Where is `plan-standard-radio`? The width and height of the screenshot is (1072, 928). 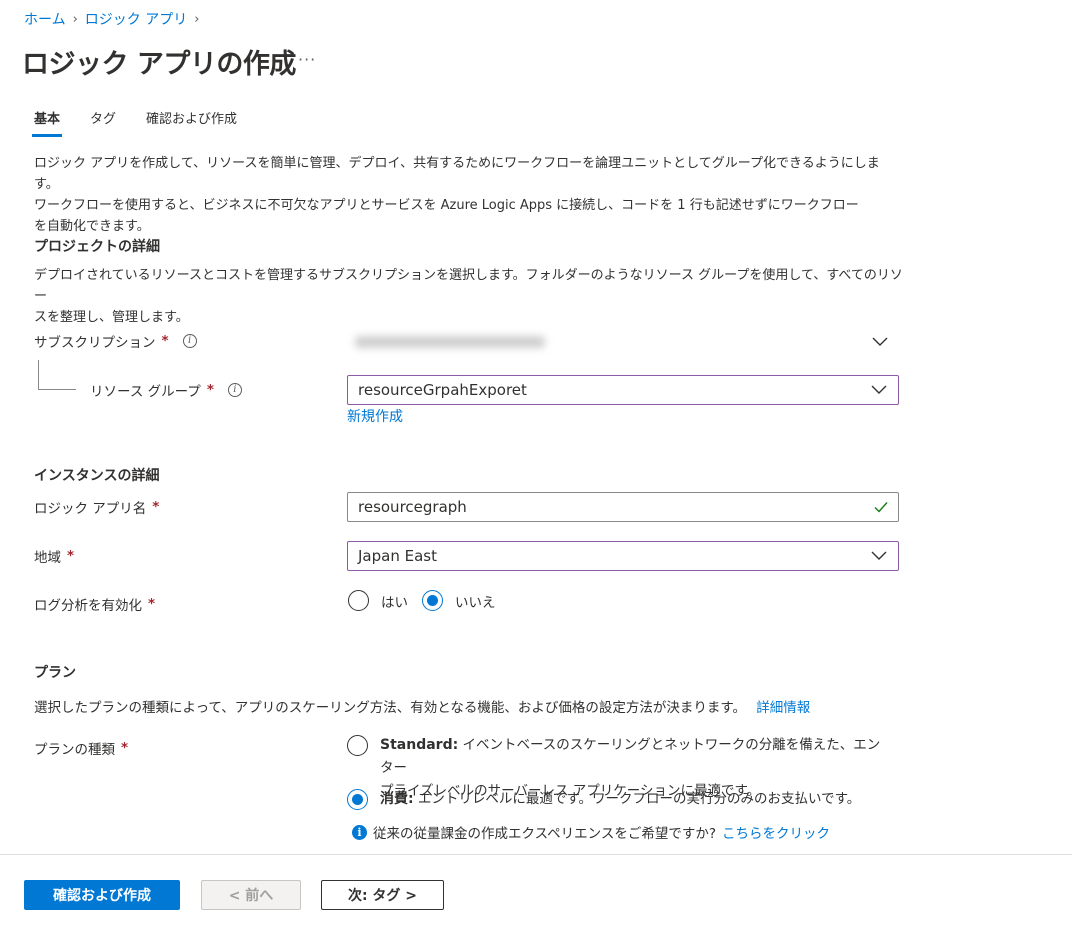 plan-standard-radio is located at coordinates (357, 745).